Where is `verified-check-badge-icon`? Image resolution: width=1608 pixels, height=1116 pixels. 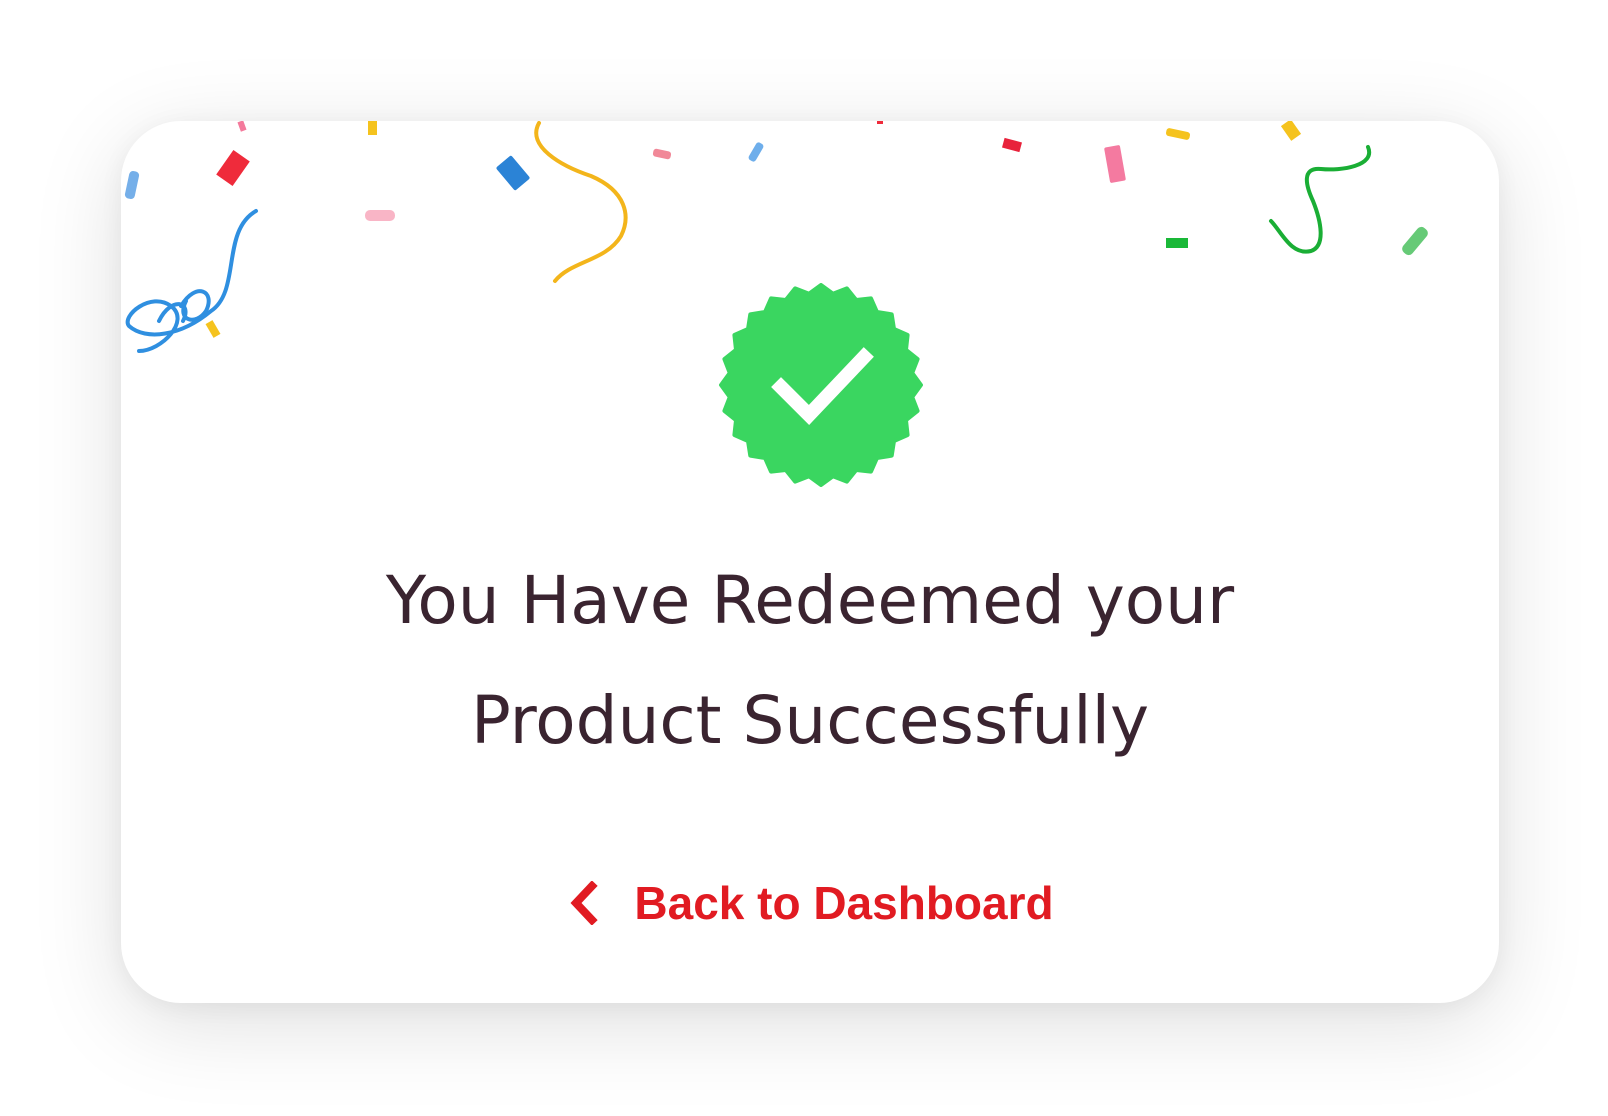
verified-check-badge-icon is located at coordinates (821, 385).